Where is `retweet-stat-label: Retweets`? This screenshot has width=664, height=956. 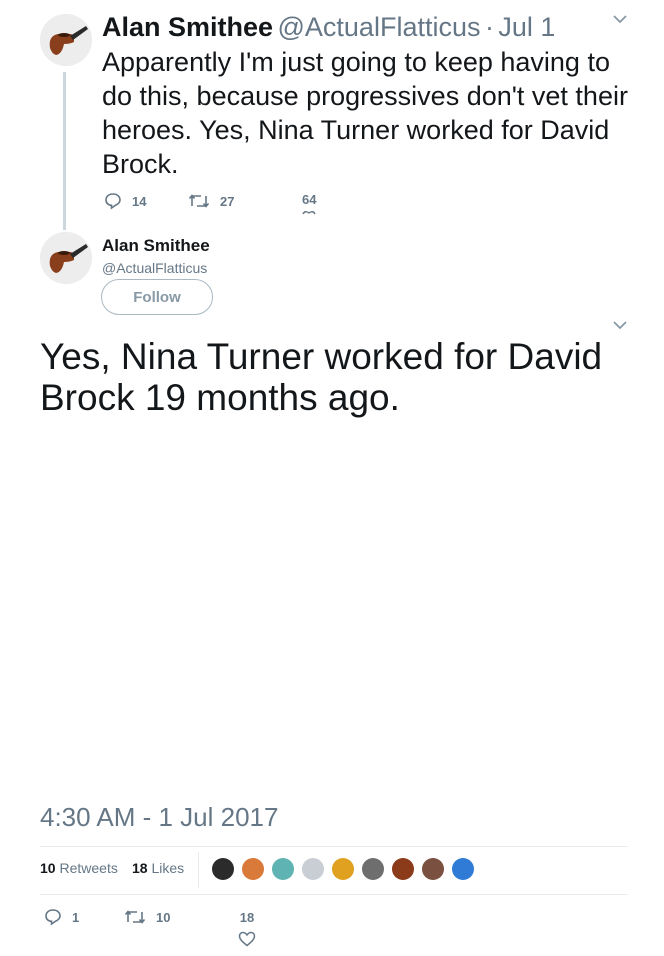
retweet-stat-label: Retweets is located at coordinates (88, 868).